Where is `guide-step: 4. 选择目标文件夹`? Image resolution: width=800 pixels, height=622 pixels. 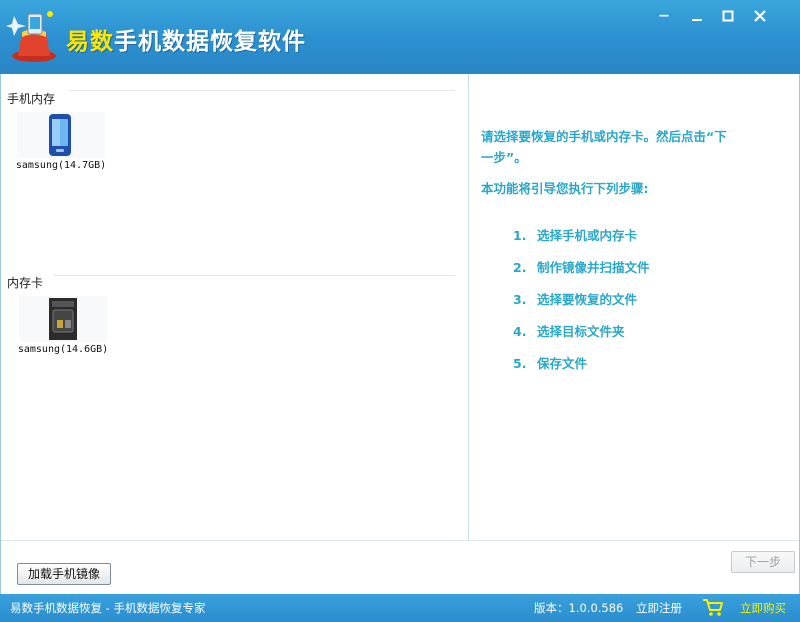
guide-step: 4. 选择目标文件夹 is located at coordinates (569, 331).